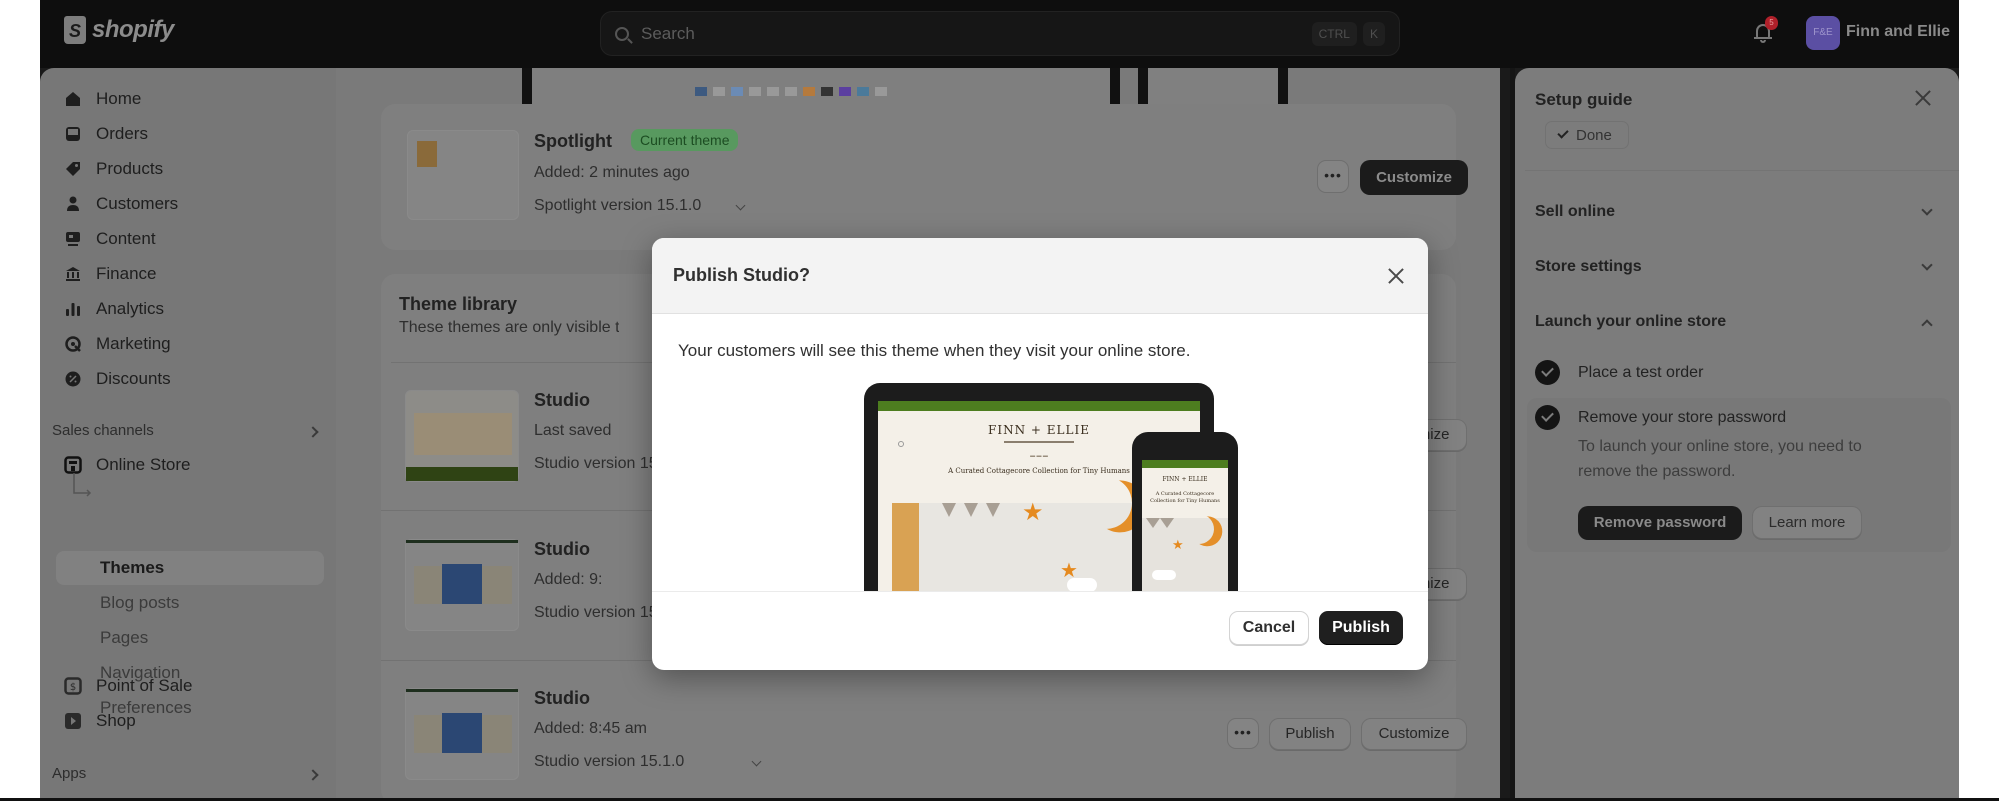 The height and width of the screenshot is (801, 1999). I want to click on target-icon, so click(73, 344).